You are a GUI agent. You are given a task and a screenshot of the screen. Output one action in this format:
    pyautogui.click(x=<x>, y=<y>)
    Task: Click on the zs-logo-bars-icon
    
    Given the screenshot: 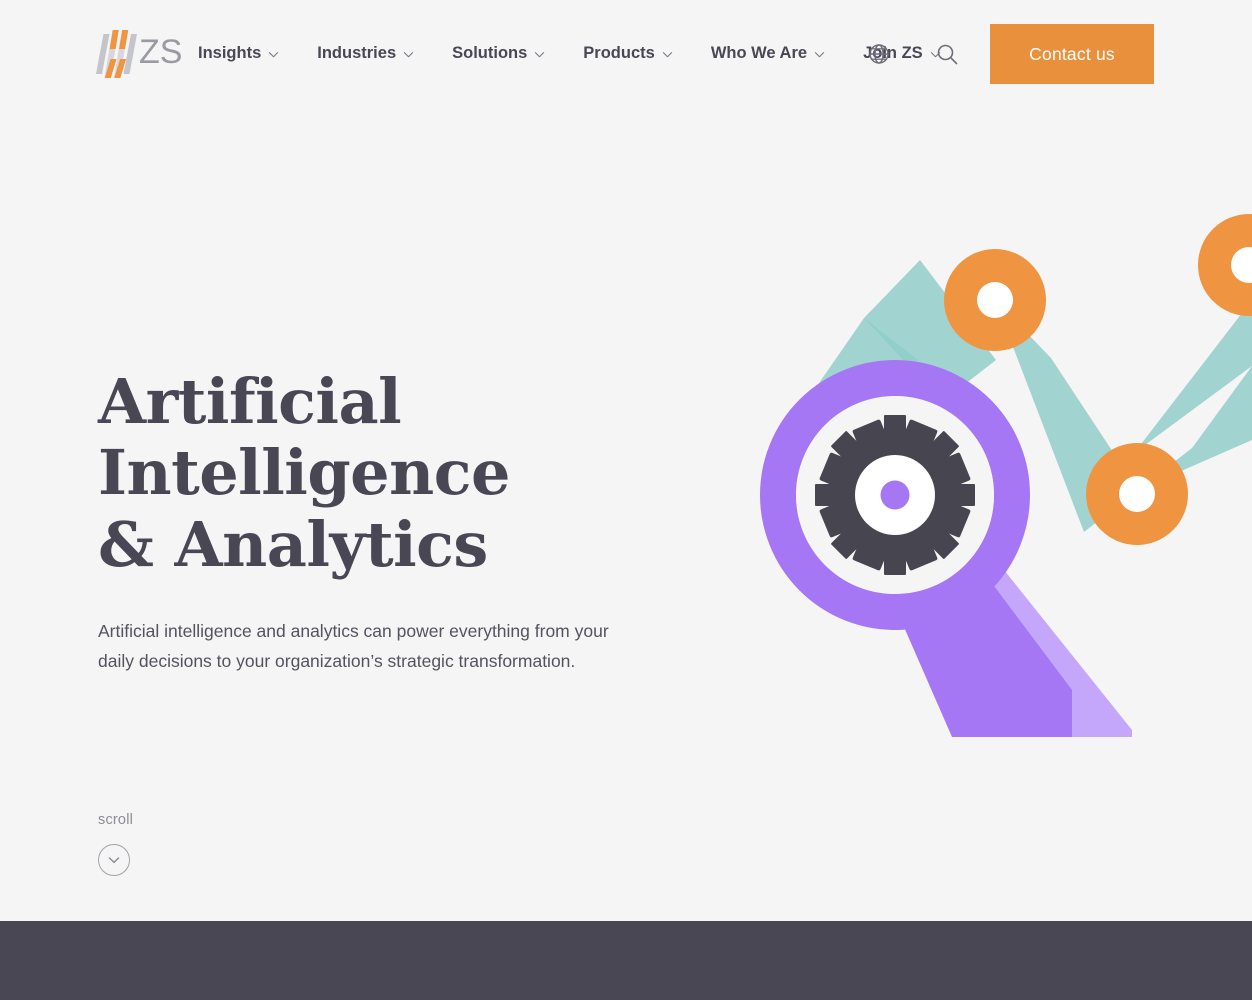 What is the action you would take?
    pyautogui.click(x=117, y=54)
    